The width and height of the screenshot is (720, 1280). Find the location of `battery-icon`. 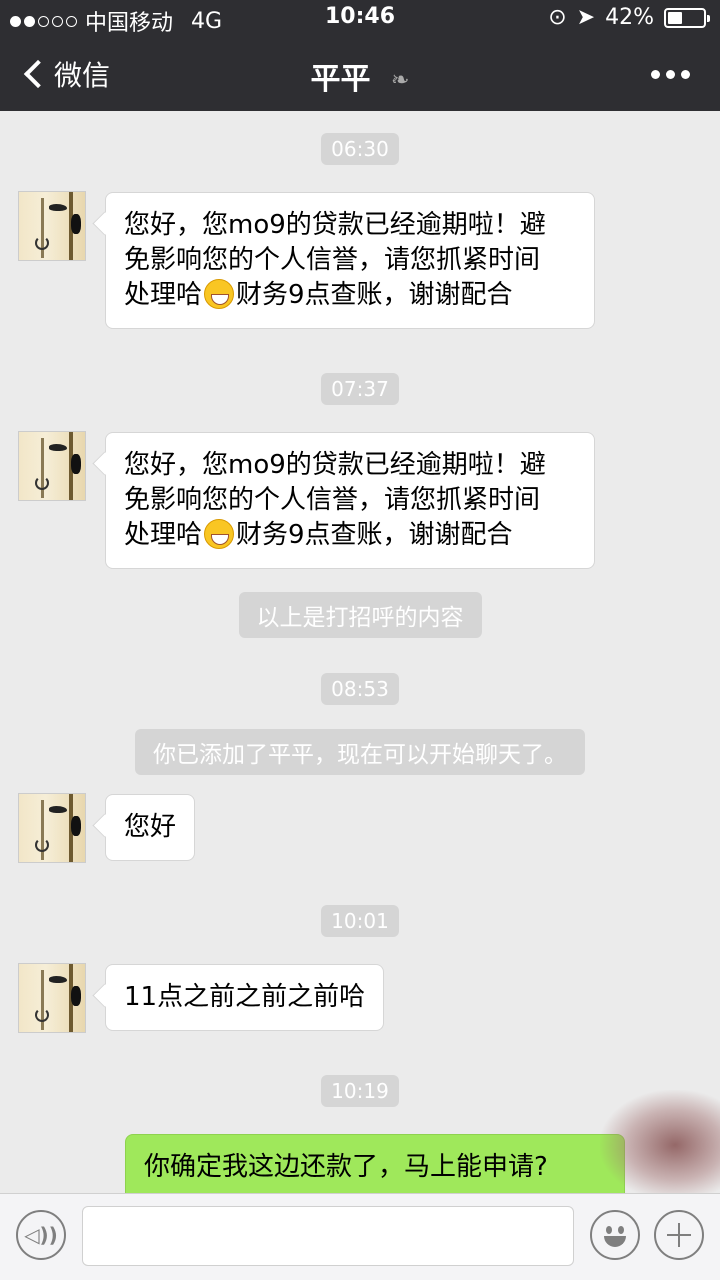

battery-icon is located at coordinates (687, 17).